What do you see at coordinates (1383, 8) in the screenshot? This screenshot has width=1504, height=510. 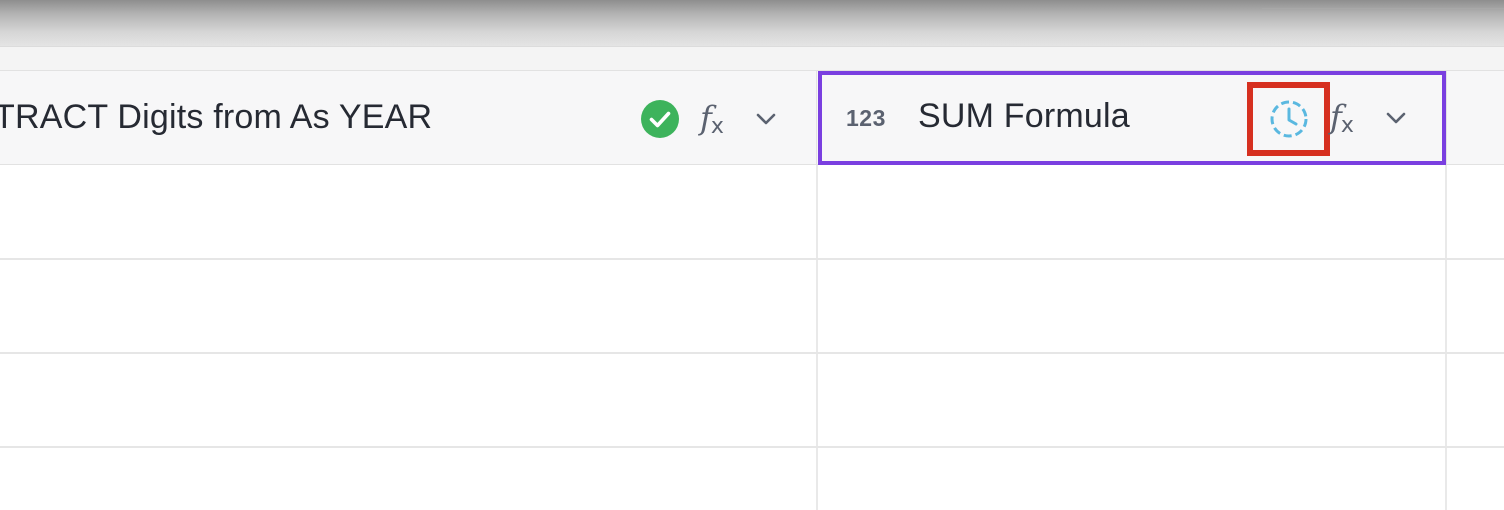 I see `top-divider` at bounding box center [1383, 8].